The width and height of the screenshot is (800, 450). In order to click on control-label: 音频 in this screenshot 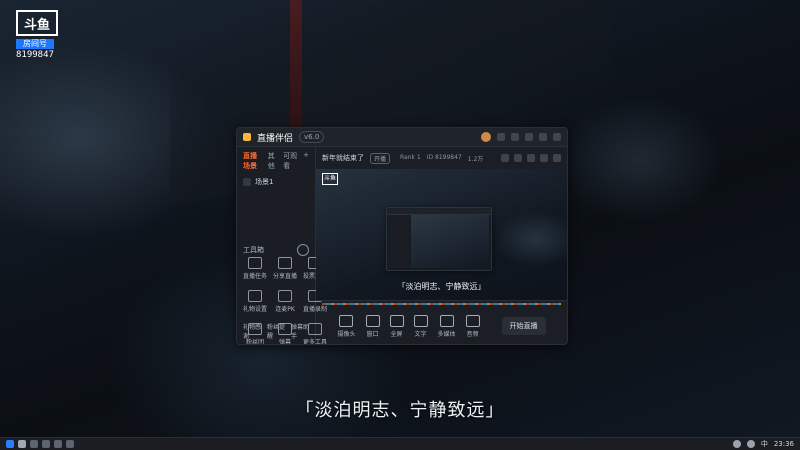, I will do `click(472, 334)`.